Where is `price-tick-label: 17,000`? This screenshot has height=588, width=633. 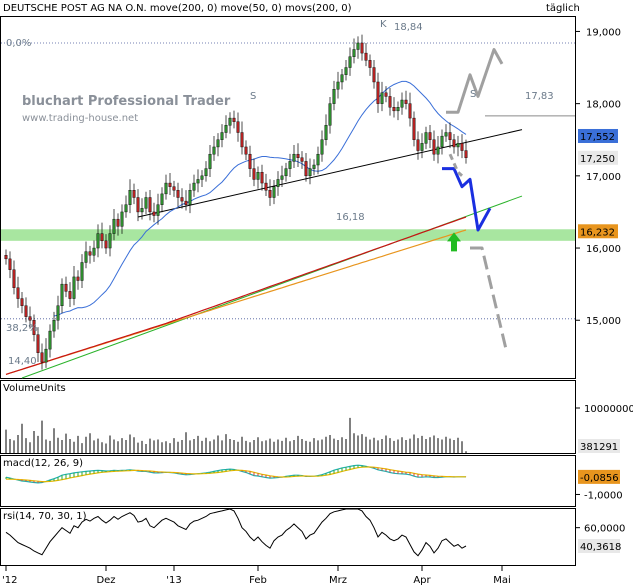 price-tick-label: 17,000 is located at coordinates (603, 177).